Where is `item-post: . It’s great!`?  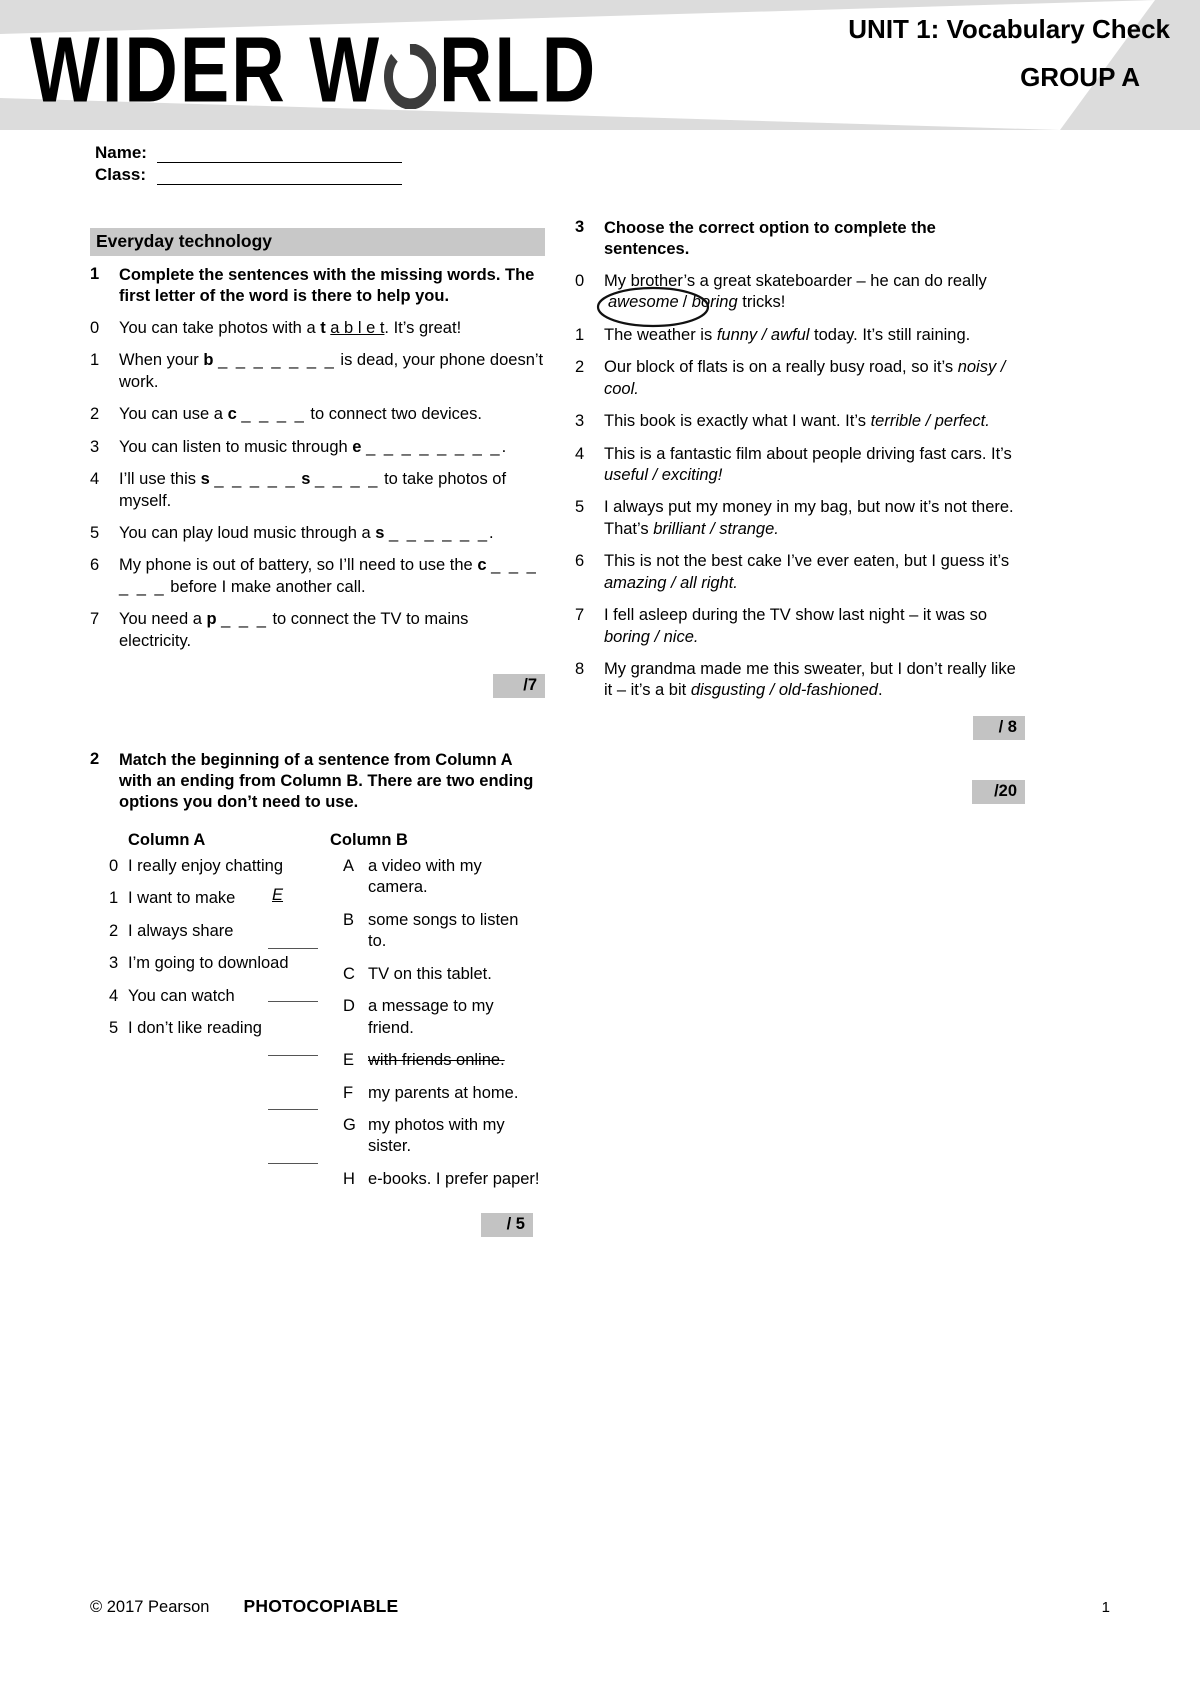
item-post: . It’s great! is located at coordinates (423, 327).